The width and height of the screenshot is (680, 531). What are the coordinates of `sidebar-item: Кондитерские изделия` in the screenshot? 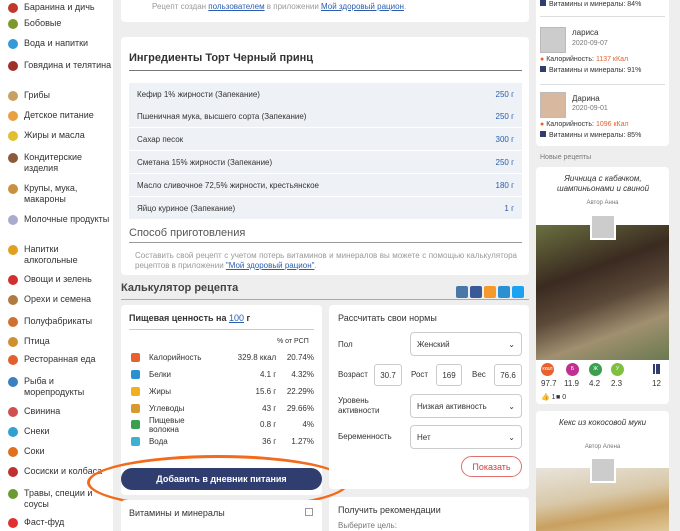 It's located at (60, 163).